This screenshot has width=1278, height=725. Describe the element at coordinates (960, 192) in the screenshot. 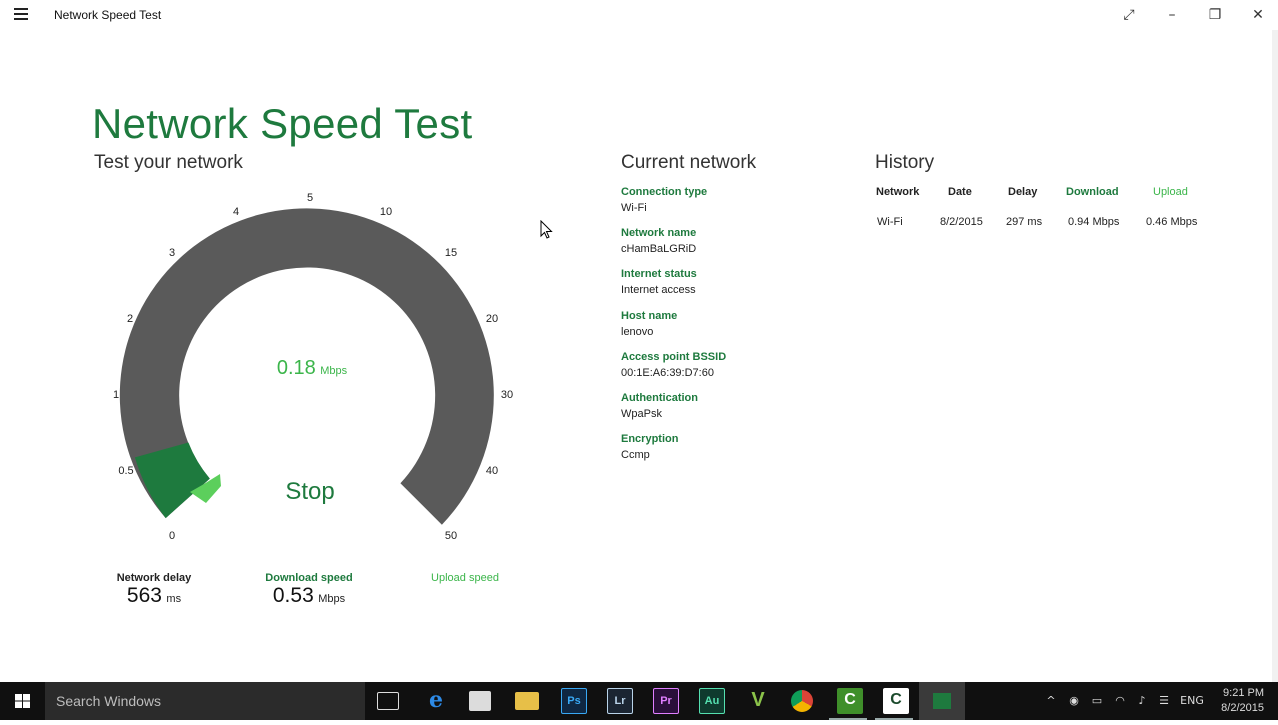

I see `history-col-date: Date` at that location.